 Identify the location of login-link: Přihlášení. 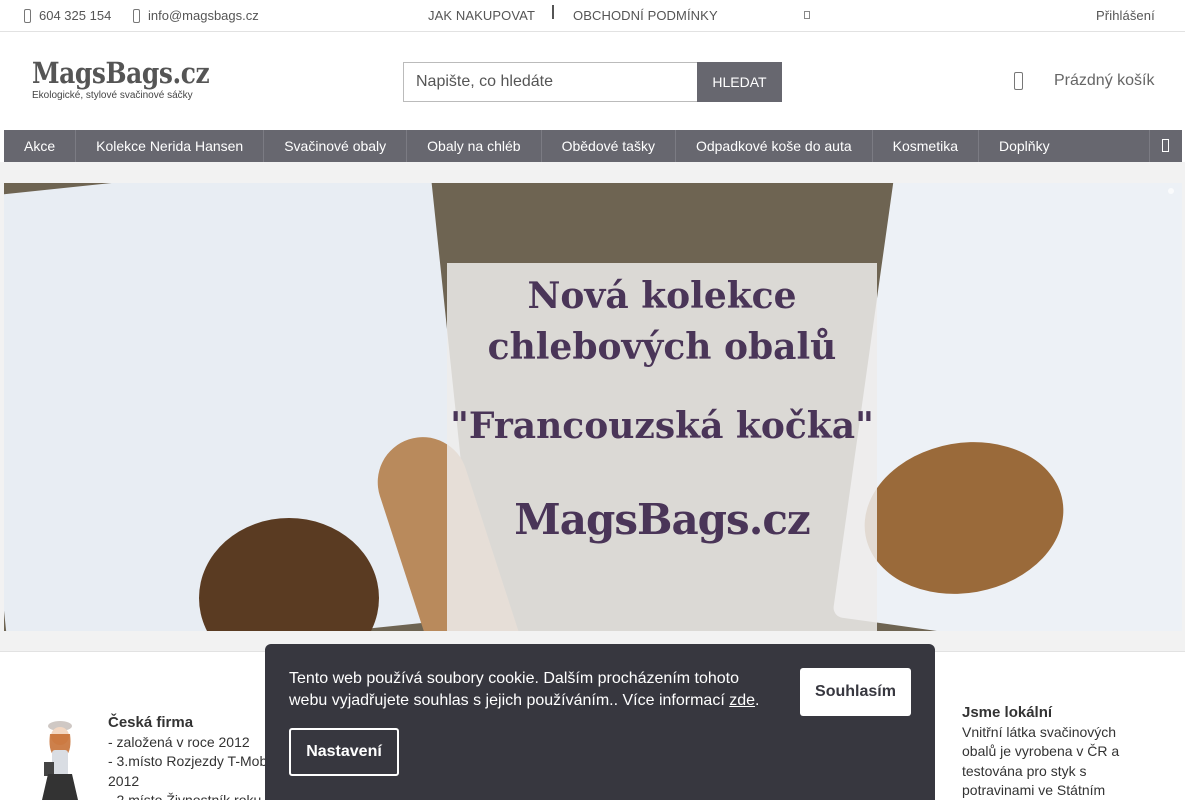
(1125, 15).